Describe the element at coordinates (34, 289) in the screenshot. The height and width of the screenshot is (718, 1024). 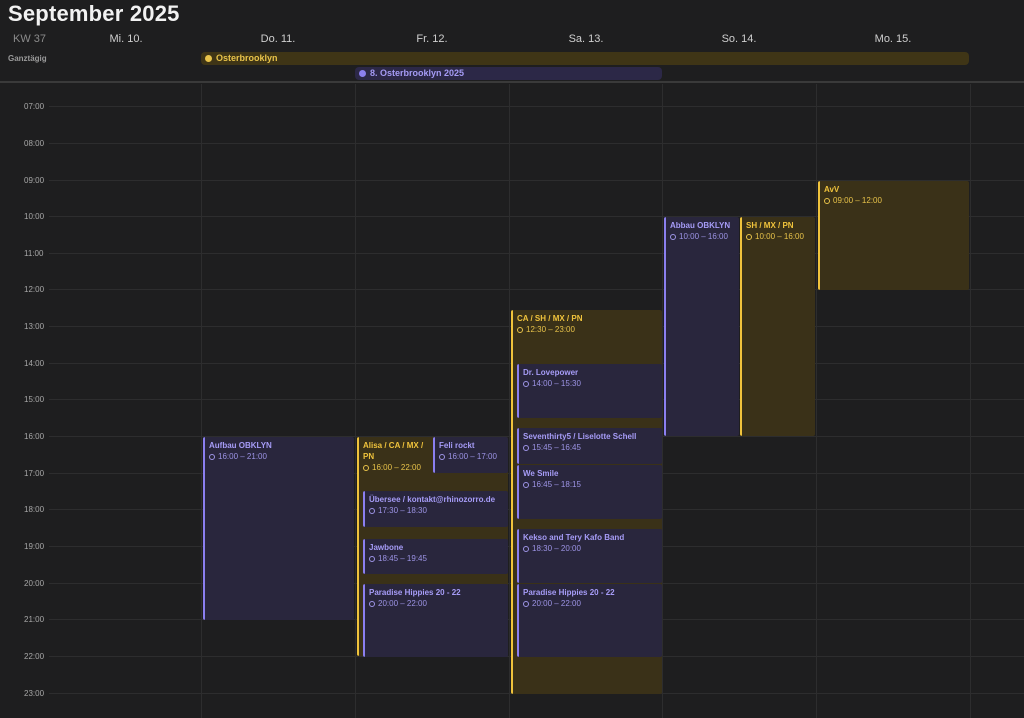
I see `time-label: 12:00` at that location.